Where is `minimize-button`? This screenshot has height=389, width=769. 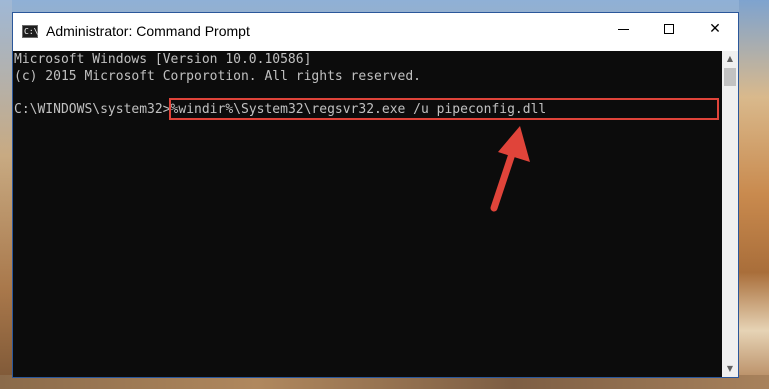 minimize-button is located at coordinates (623, 29).